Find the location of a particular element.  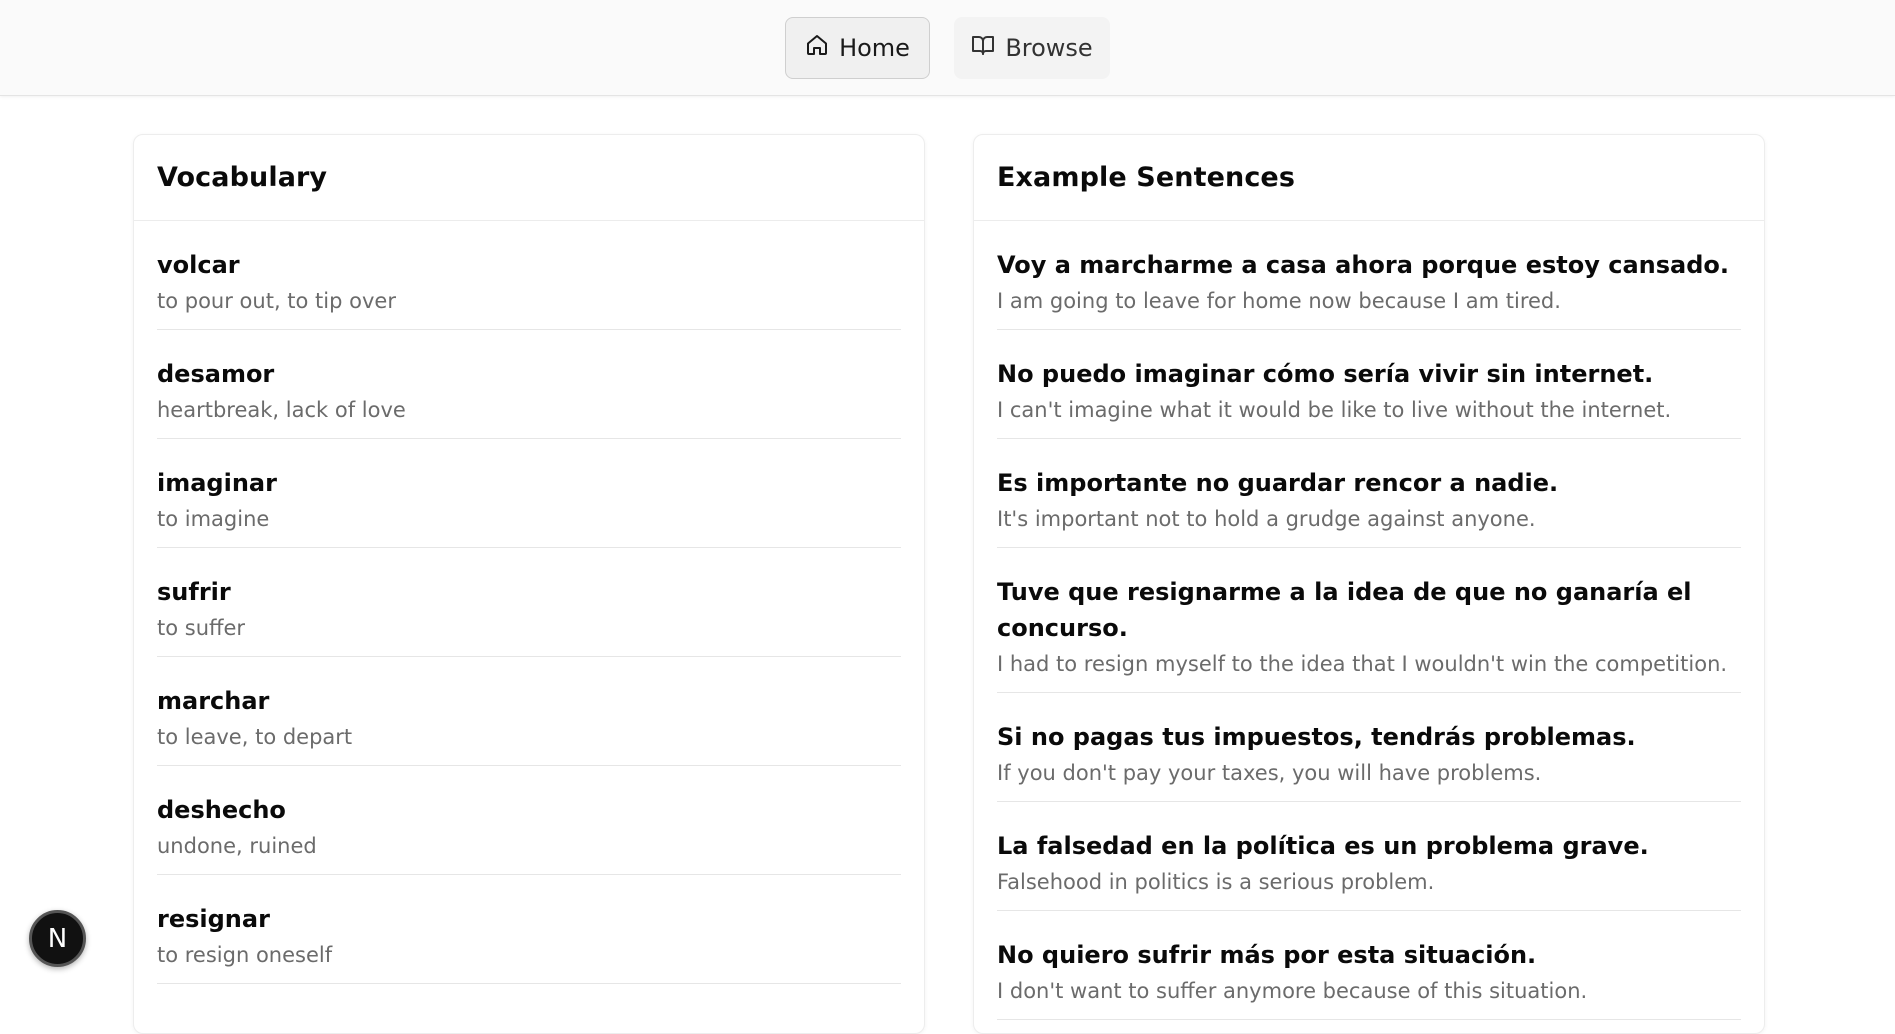

home-icon is located at coordinates (817, 48).